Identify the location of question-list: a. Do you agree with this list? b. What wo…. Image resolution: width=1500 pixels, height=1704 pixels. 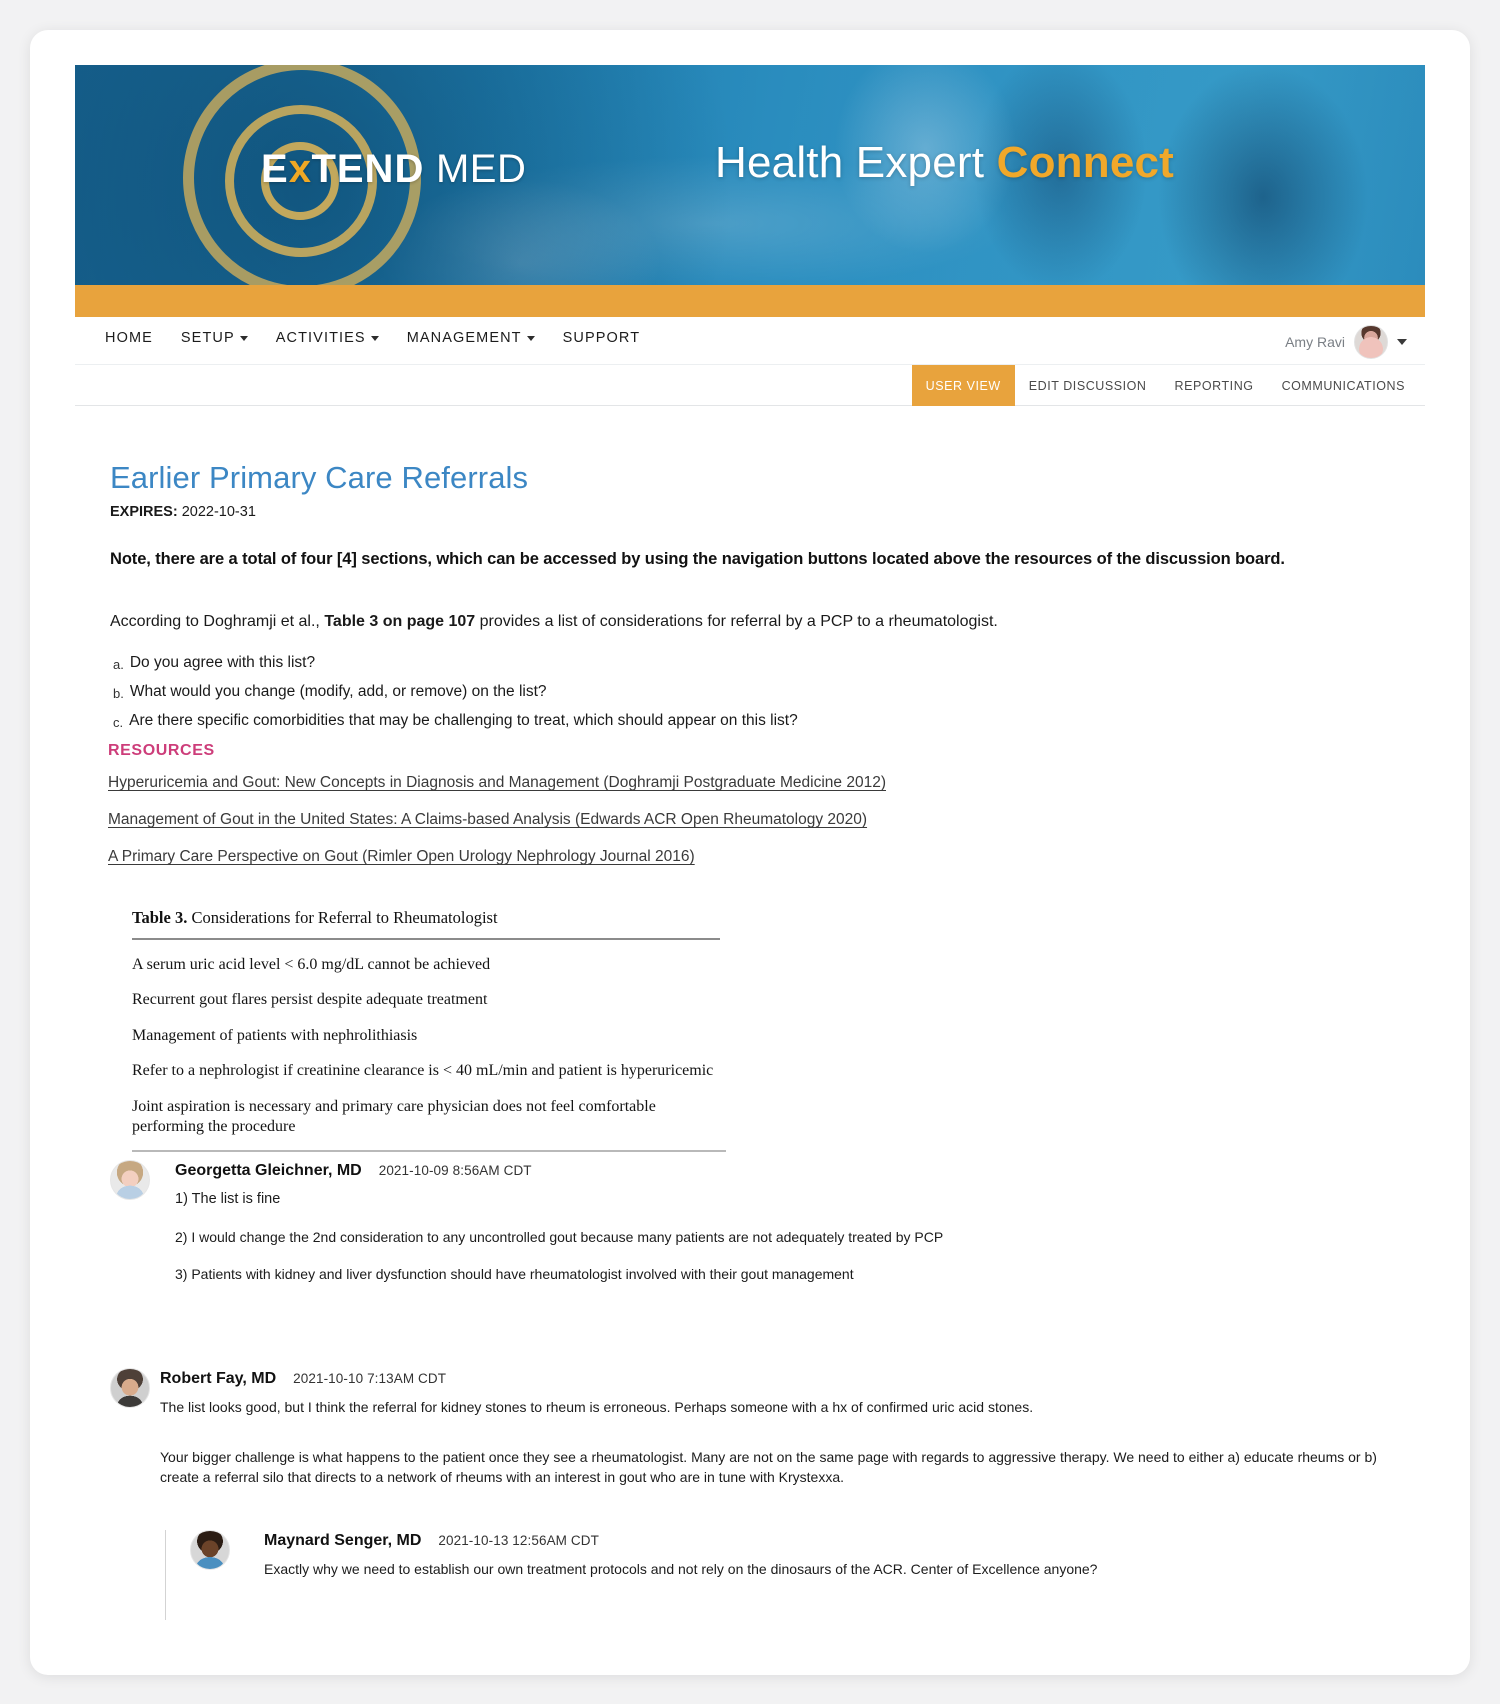
(455, 686).